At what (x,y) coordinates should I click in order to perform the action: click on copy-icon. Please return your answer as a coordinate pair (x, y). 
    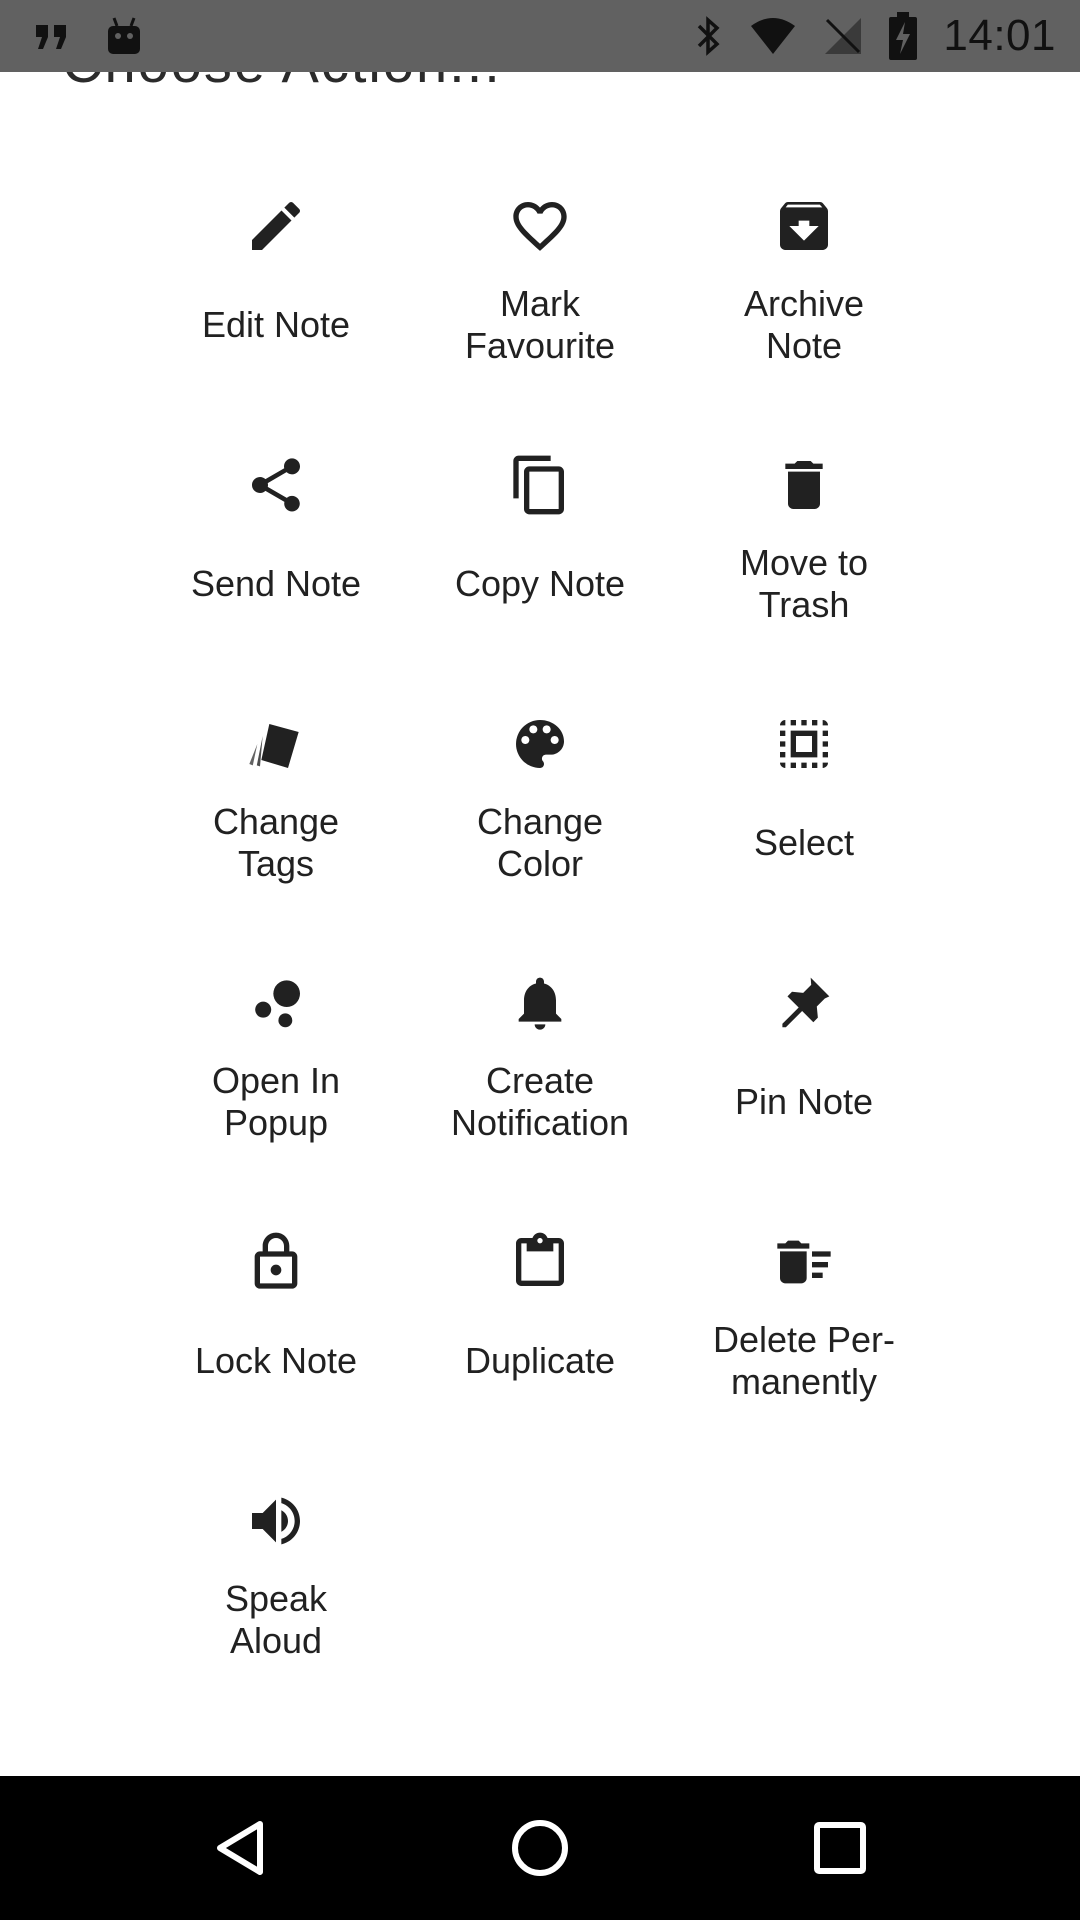
    Looking at the image, I should click on (540, 485).